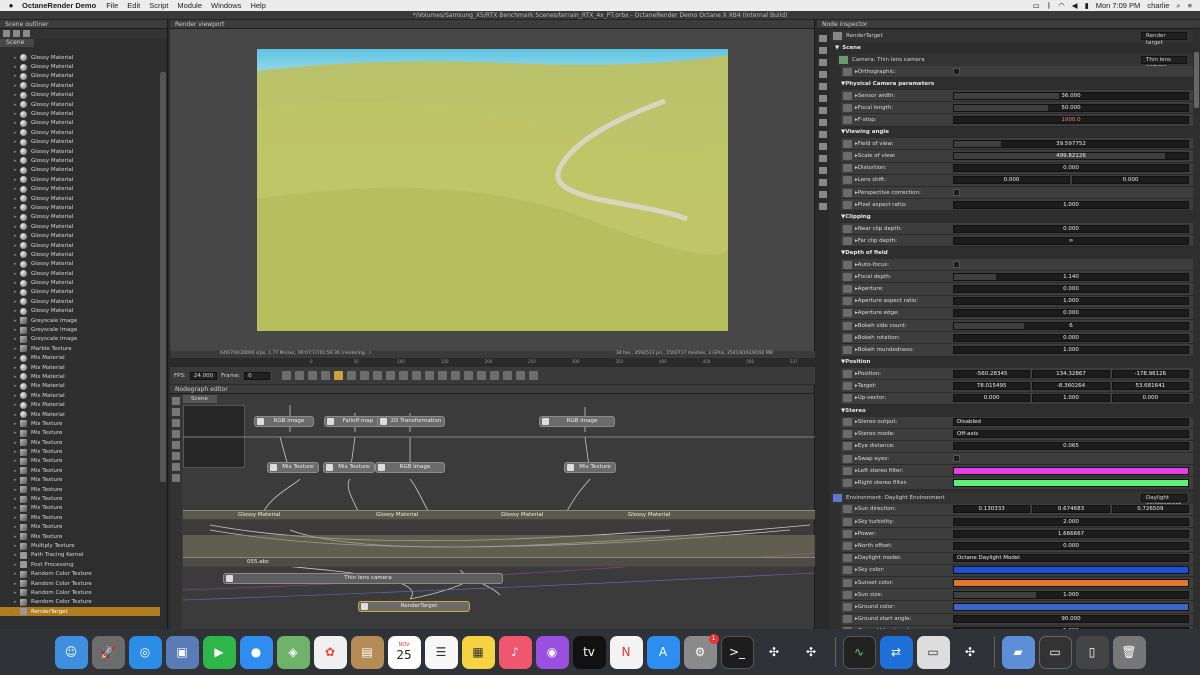  What do you see at coordinates (226, 5) in the screenshot?
I see `menu-windows: Windows` at bounding box center [226, 5].